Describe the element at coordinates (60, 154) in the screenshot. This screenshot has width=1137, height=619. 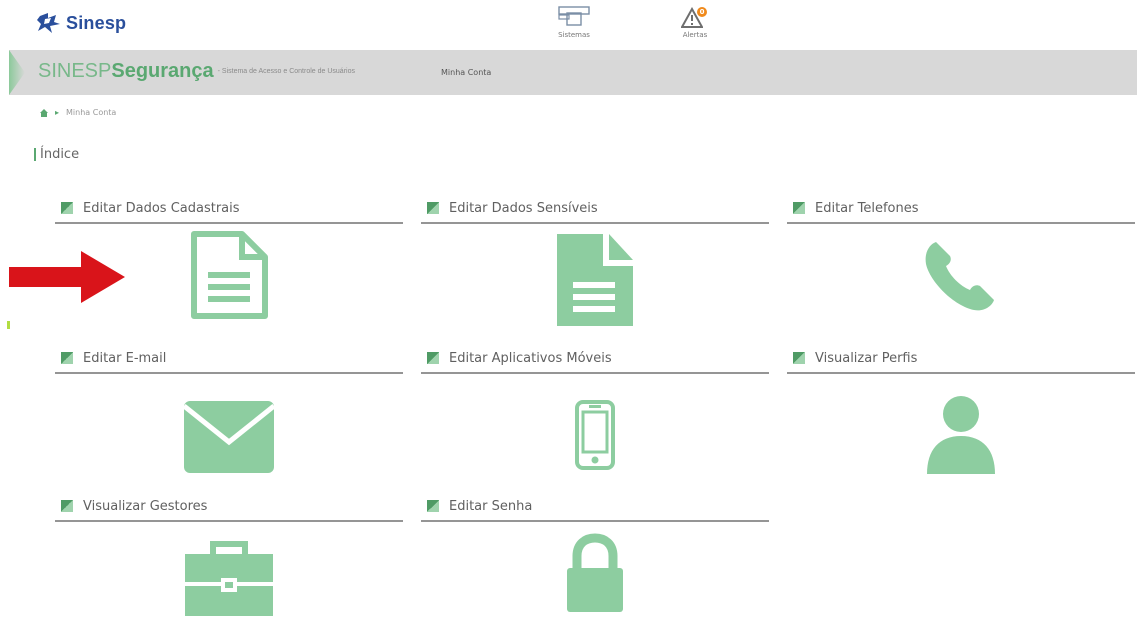
I see `page-title-text: Índice` at that location.